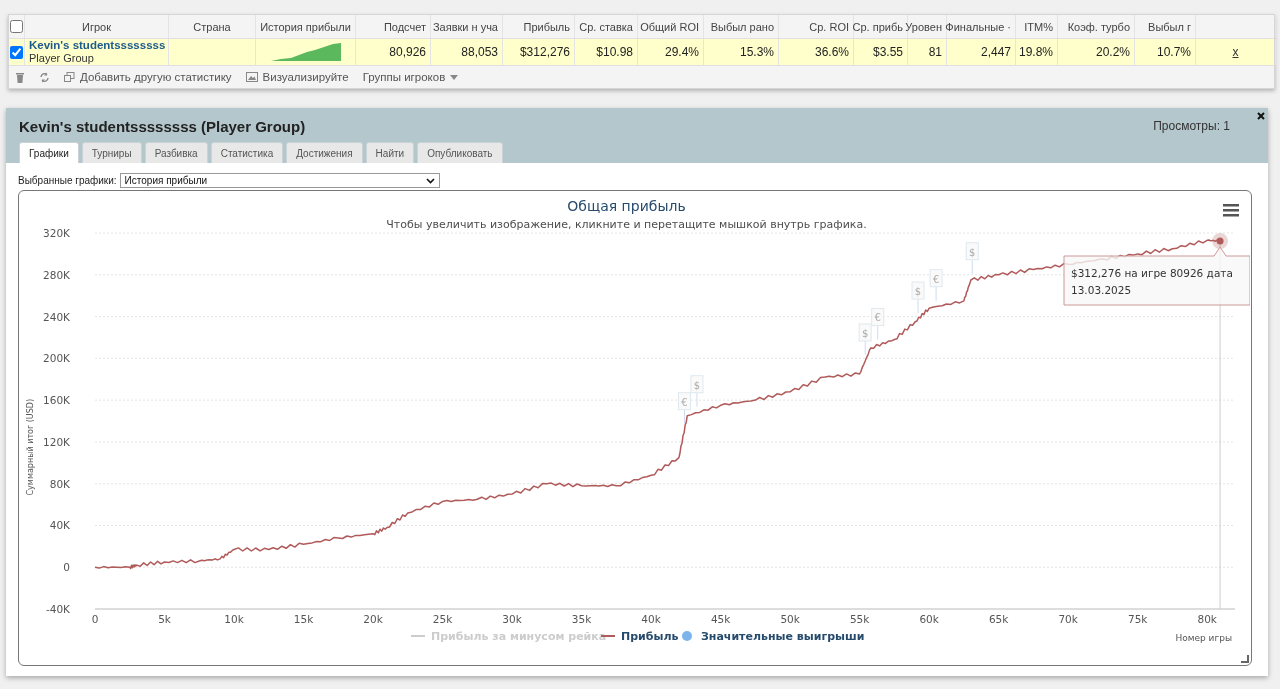 The height and width of the screenshot is (689, 1280). I want to click on close-icon, so click(1261, 116).